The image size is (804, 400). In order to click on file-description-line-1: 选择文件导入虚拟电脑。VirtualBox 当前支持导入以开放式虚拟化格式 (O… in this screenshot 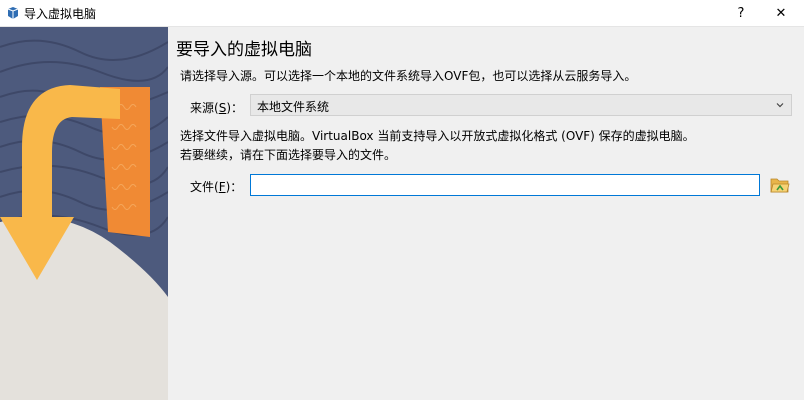, I will do `click(437, 136)`.